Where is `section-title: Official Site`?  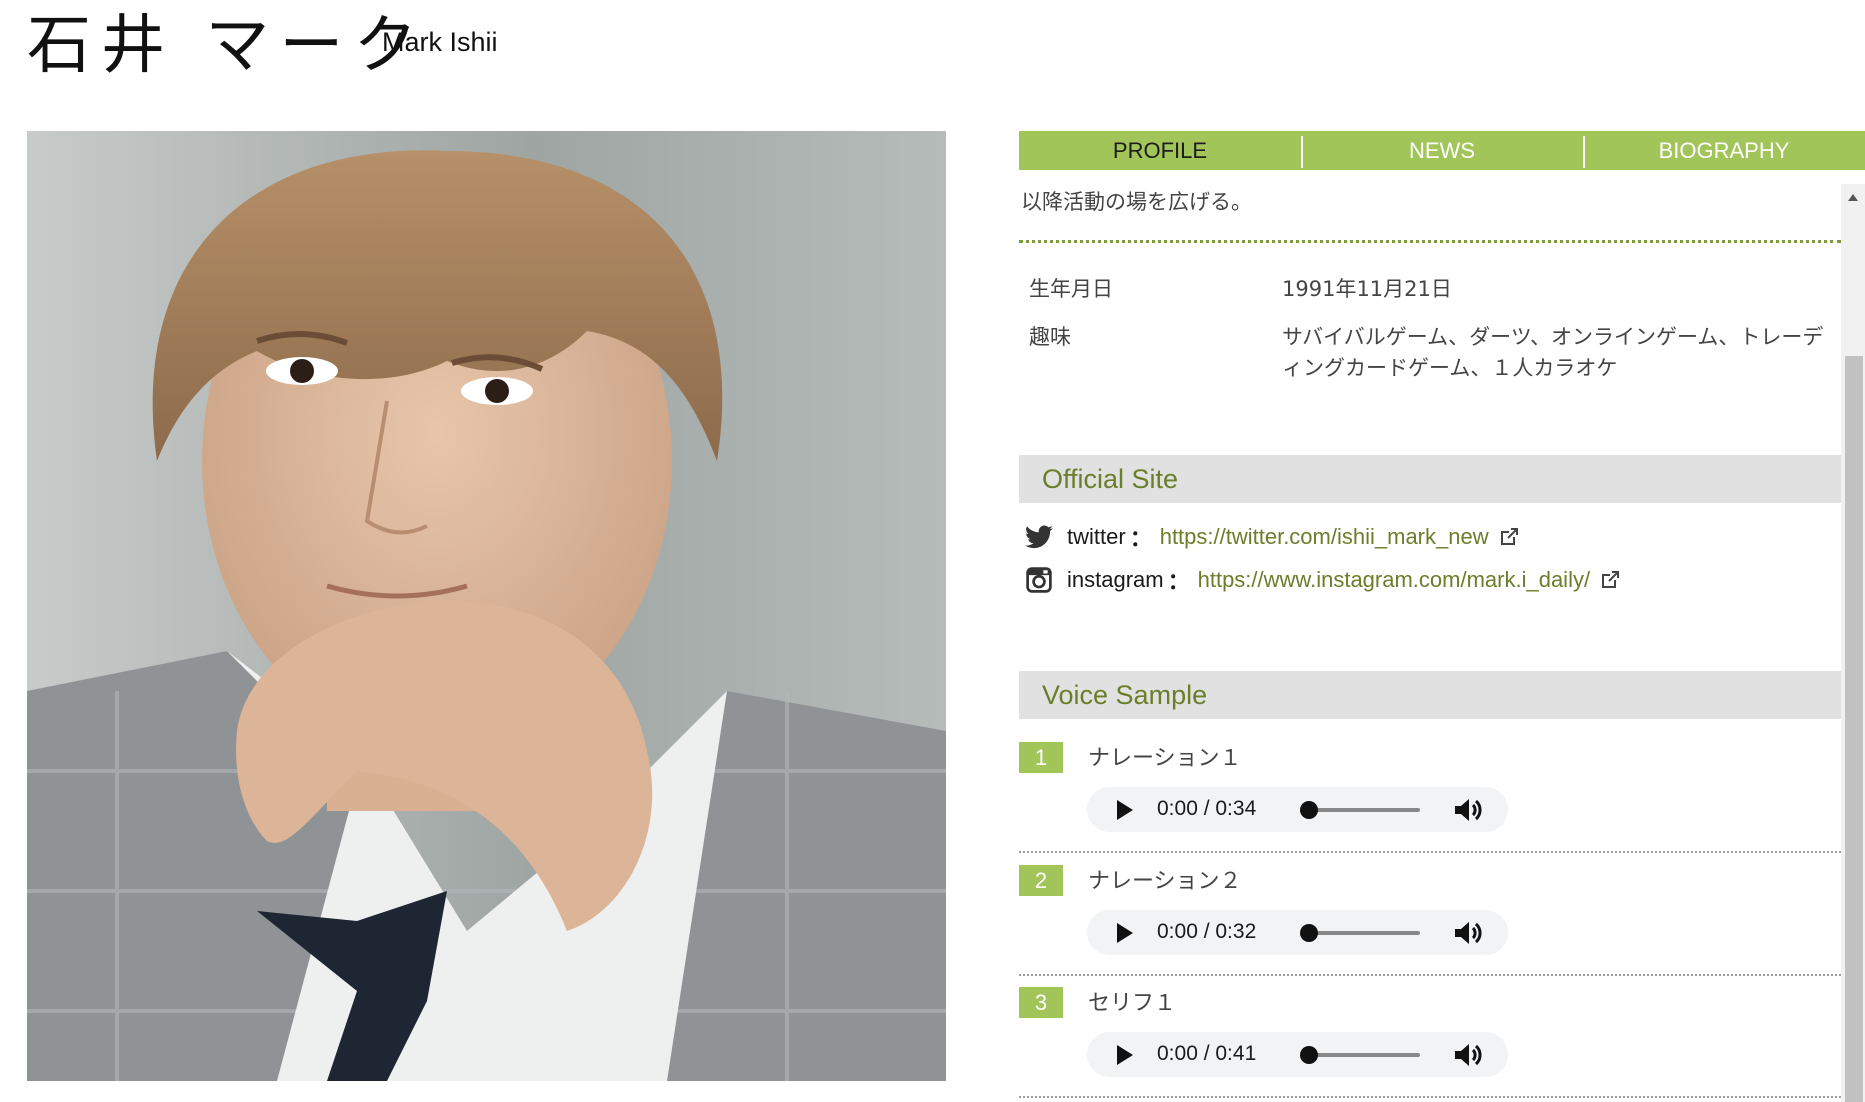 section-title: Official Site is located at coordinates (1110, 479).